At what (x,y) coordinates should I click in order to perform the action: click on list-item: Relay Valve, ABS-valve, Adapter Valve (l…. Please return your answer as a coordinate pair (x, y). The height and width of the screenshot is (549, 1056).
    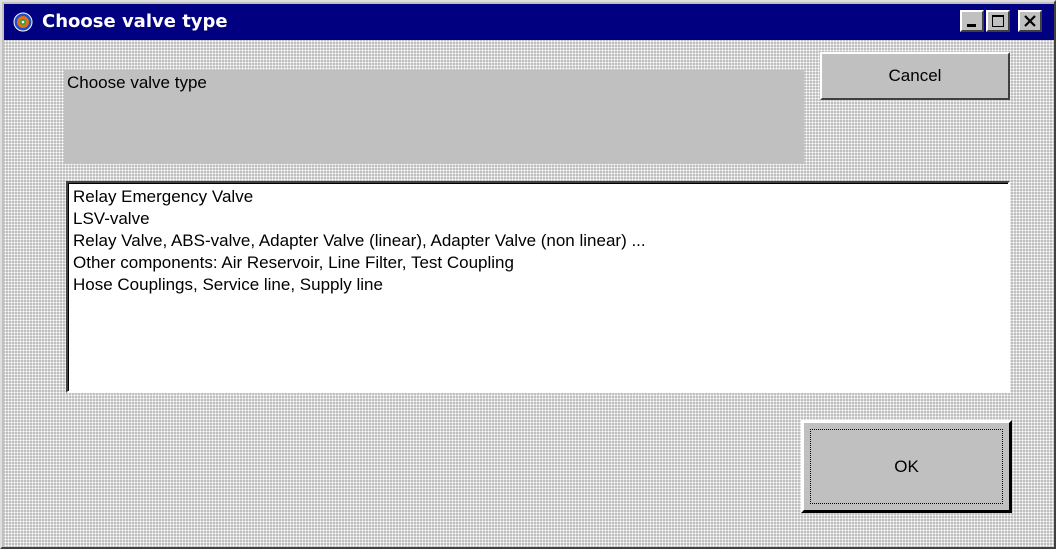
    Looking at the image, I should click on (540, 241).